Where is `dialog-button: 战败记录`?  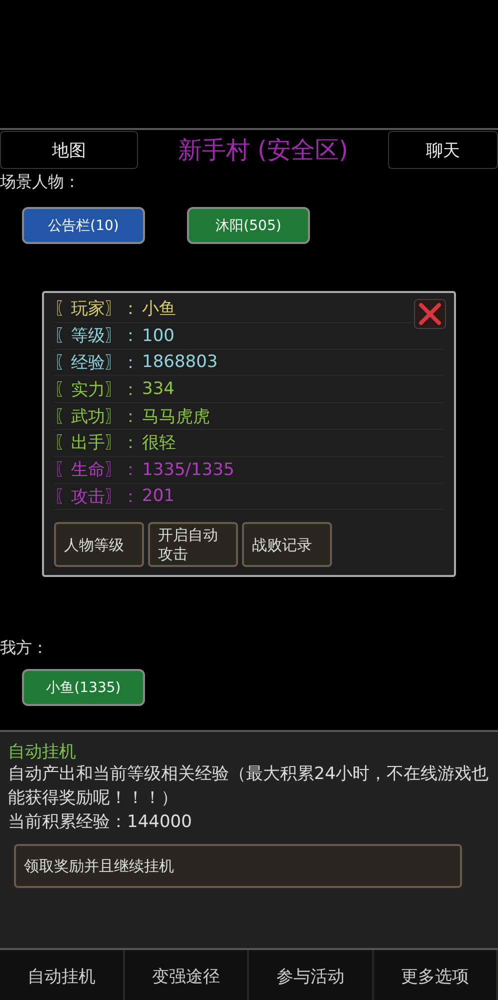
dialog-button: 战败记录 is located at coordinates (287, 545).